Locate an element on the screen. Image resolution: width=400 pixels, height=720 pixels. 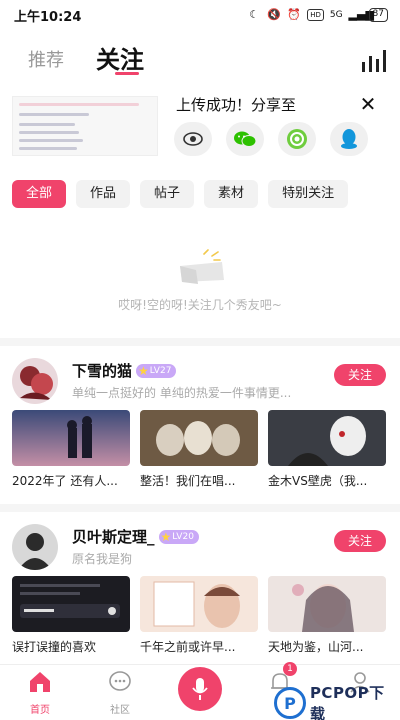
home-icon is located at coordinates (40, 682).